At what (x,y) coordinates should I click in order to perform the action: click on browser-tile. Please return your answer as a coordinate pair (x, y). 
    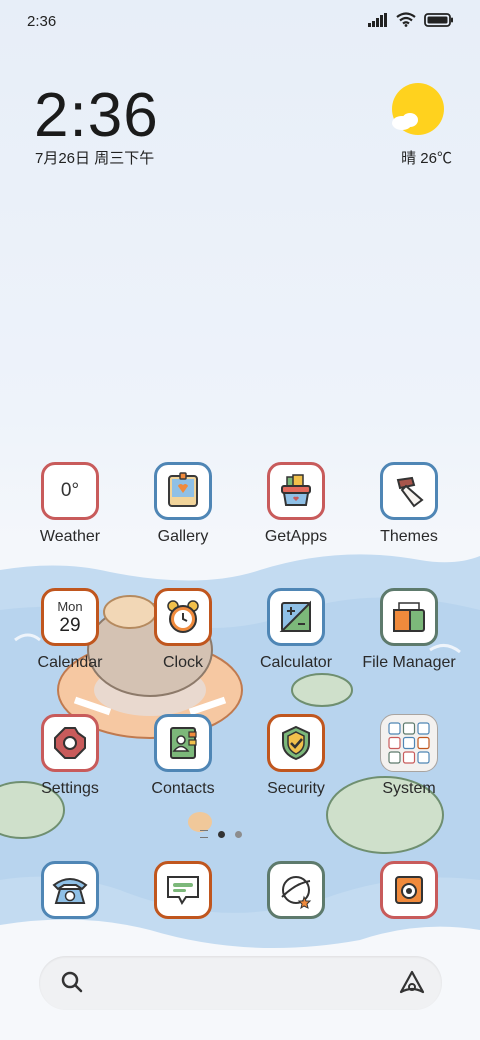
    Looking at the image, I should click on (296, 890).